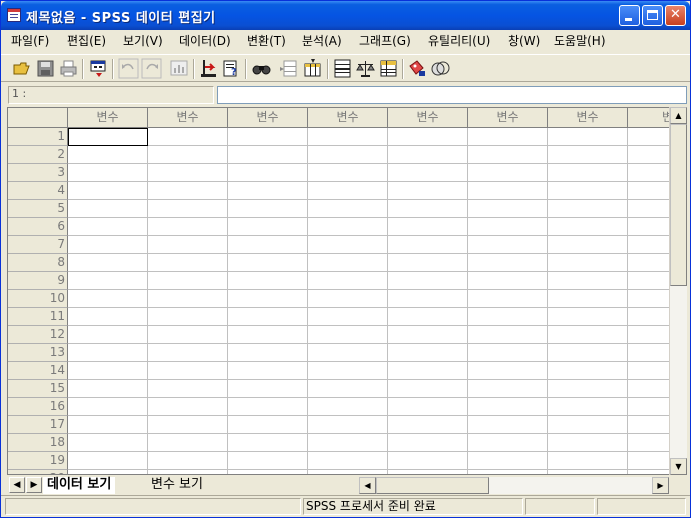 This screenshot has width=691, height=518. What do you see at coordinates (38, 137) in the screenshot?
I see `row-header: 1` at bounding box center [38, 137].